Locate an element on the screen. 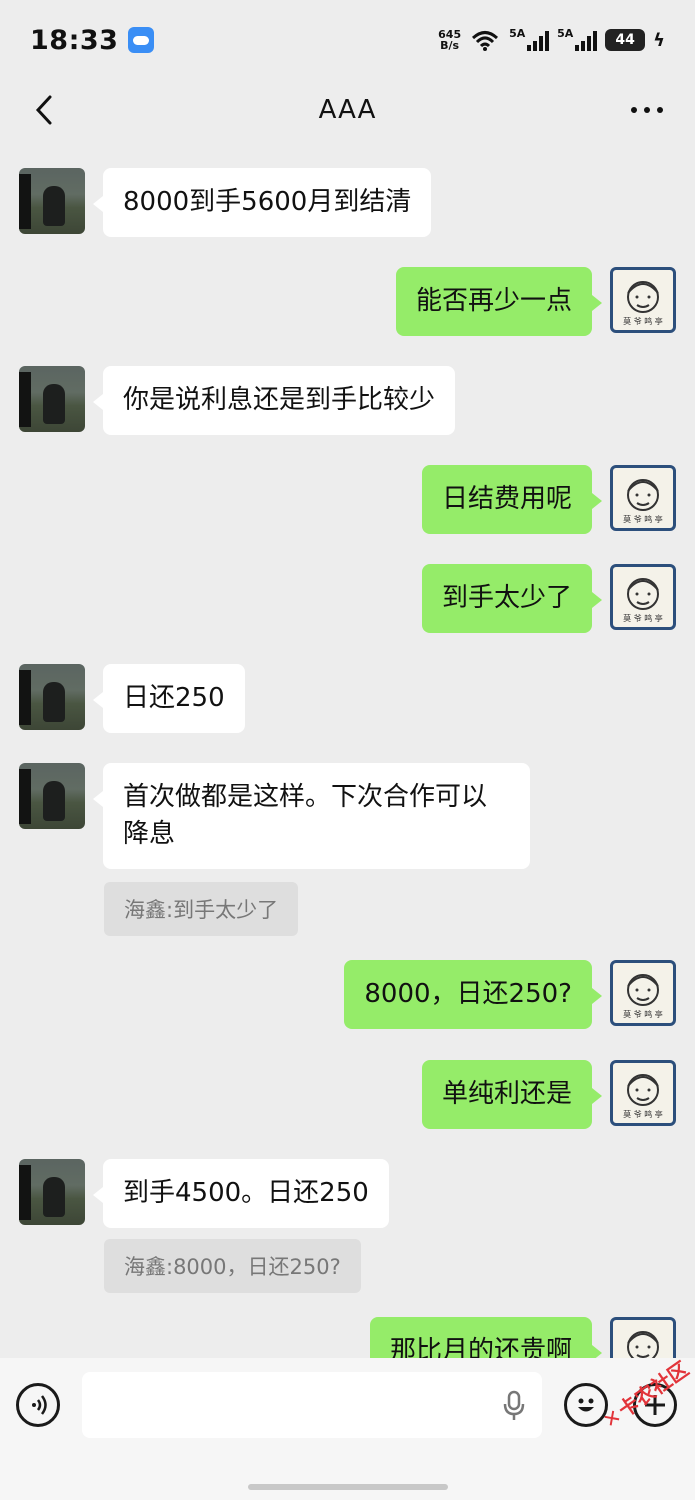  signal-1-icon: 5A is located at coordinates (529, 39).